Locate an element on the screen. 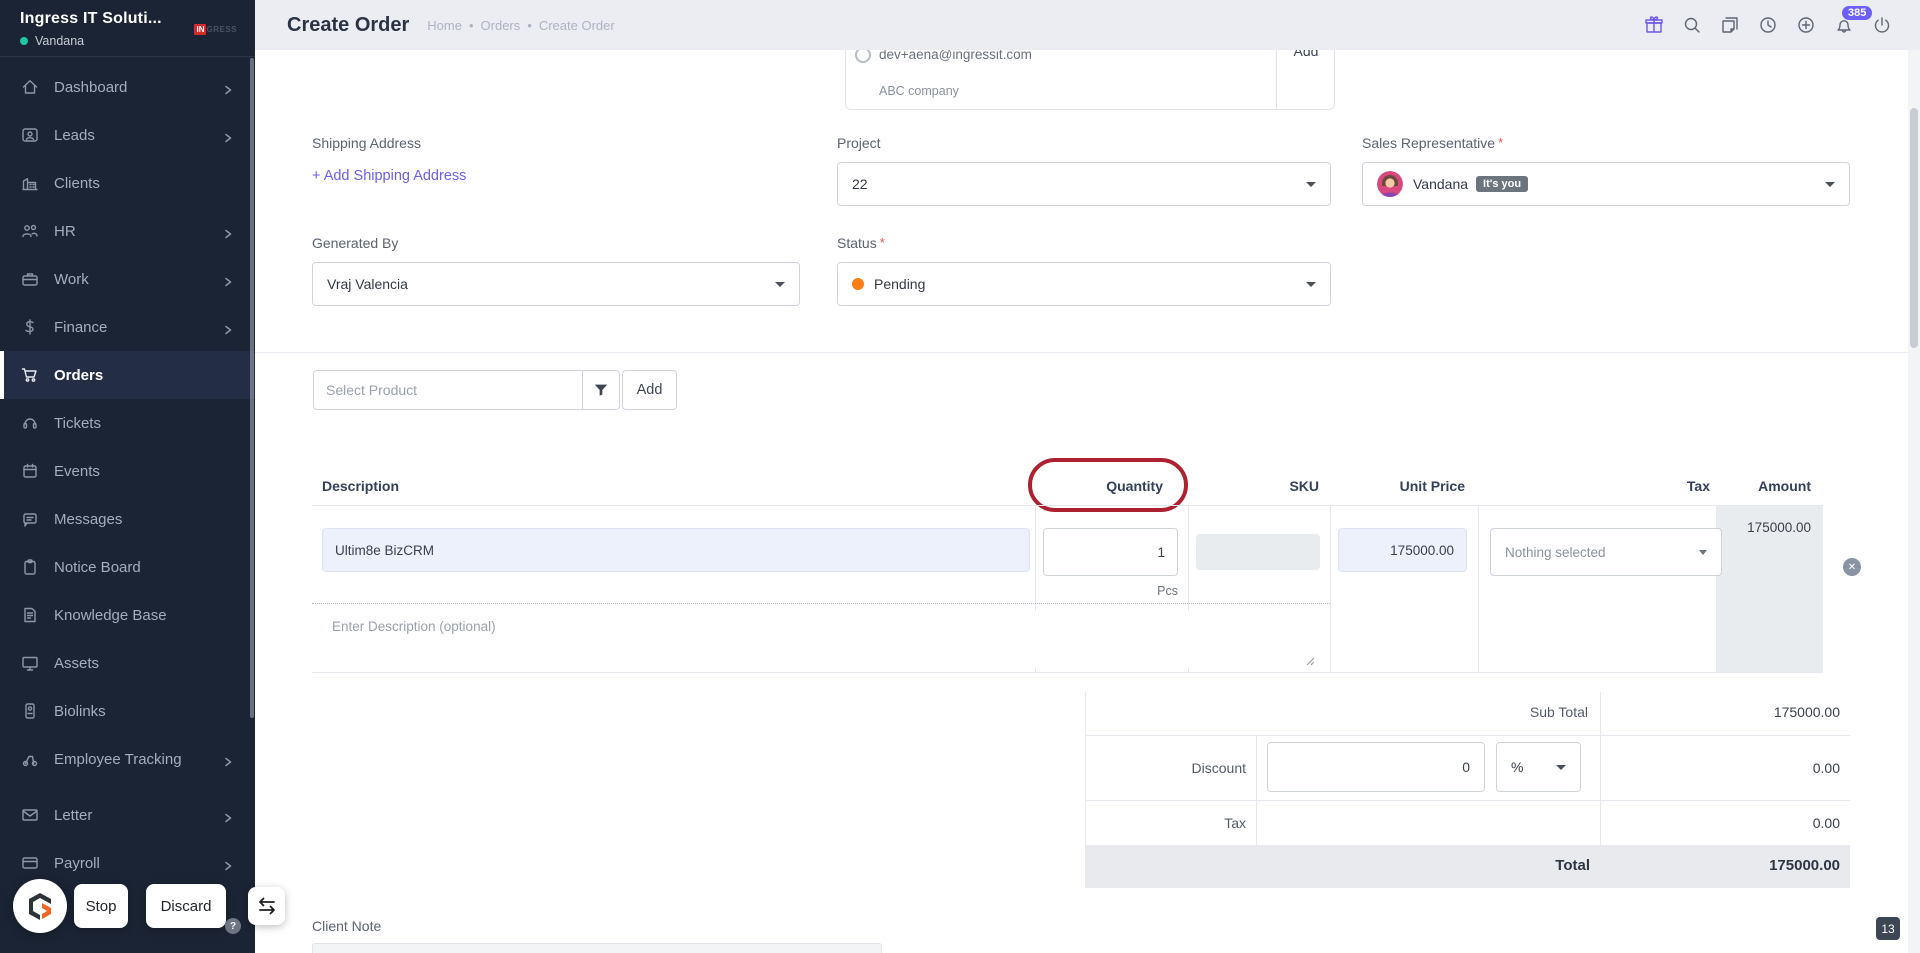  client-radio is located at coordinates (863, 56).